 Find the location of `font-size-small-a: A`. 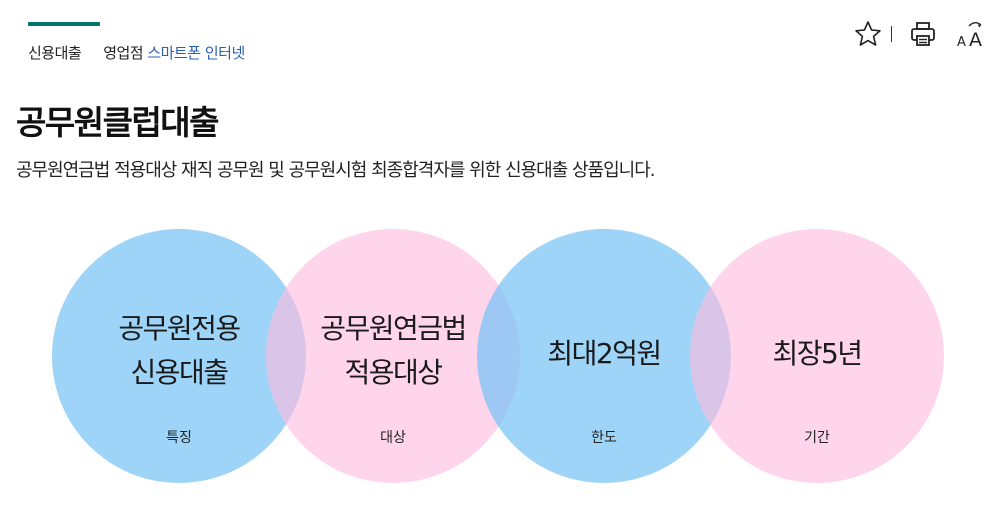

font-size-small-a: A is located at coordinates (961, 42).